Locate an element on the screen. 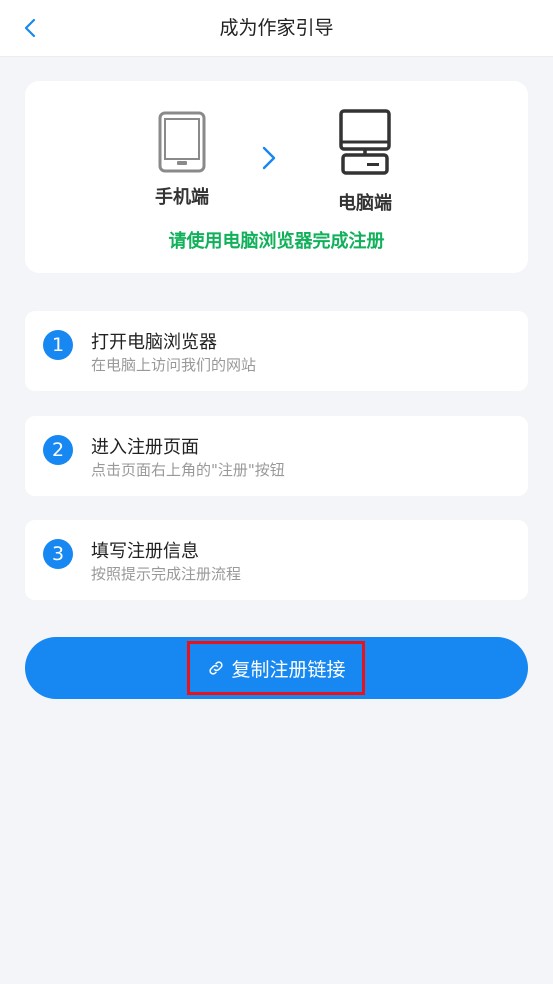 This screenshot has height=984, width=553. step-number-badge: 1 is located at coordinates (58, 345).